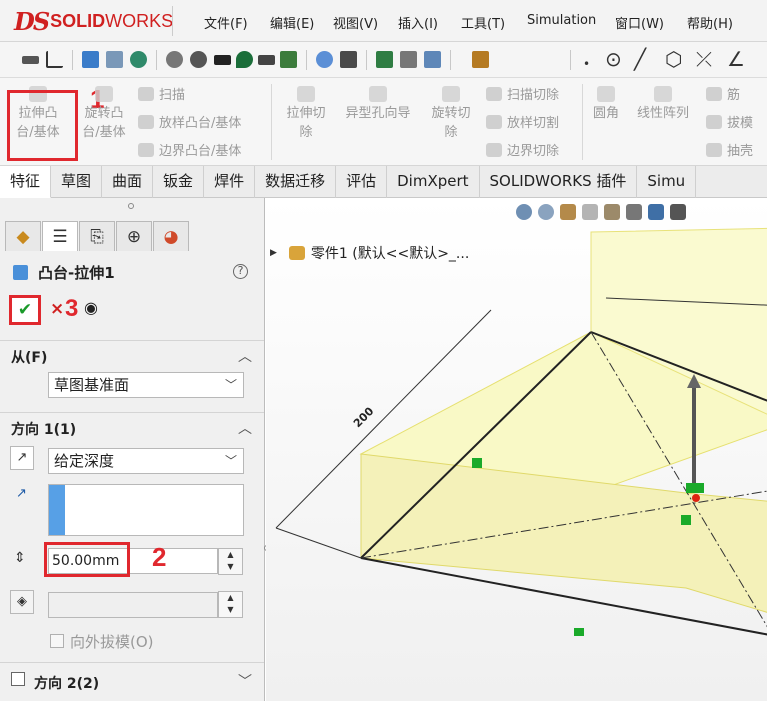 The image size is (767, 701). Describe the element at coordinates (667, 182) in the screenshot. I see `tab-simulation: Simu` at that location.